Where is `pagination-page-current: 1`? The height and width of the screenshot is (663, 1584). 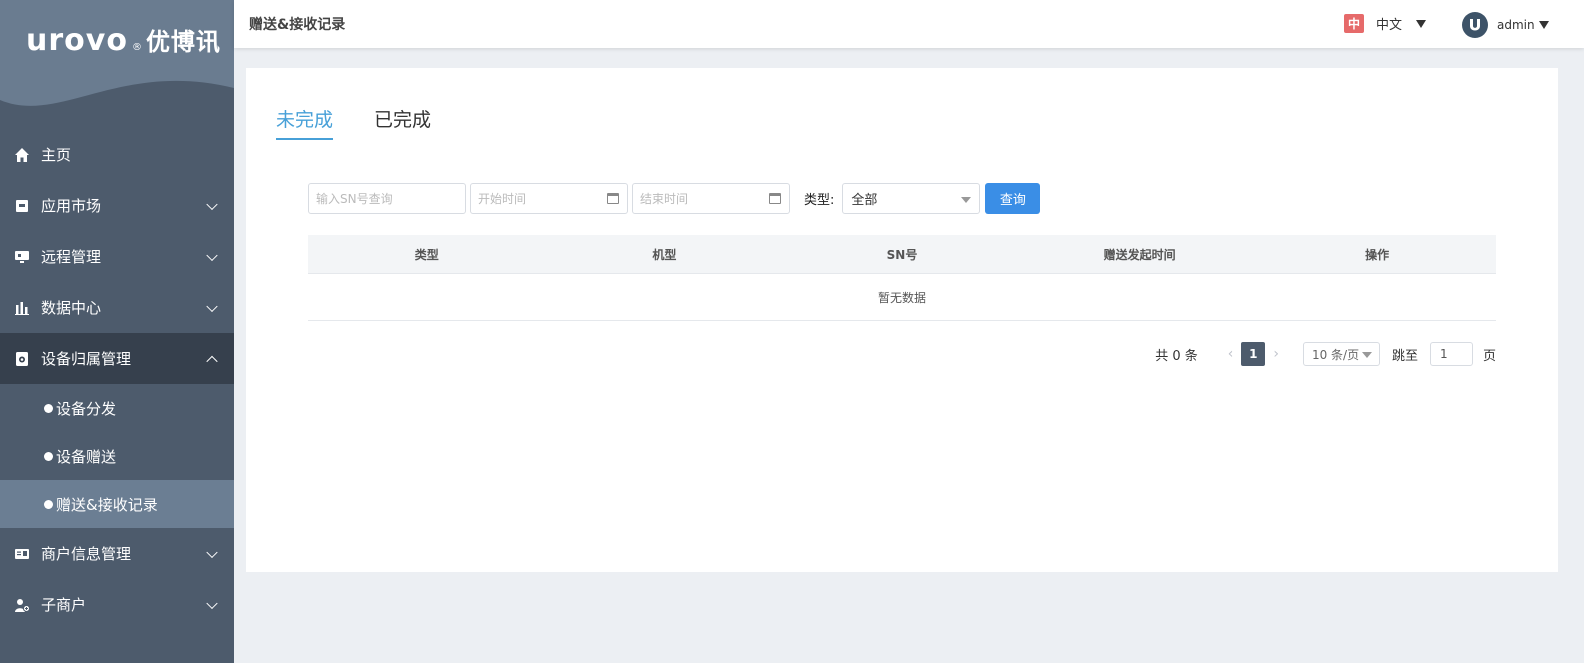
pagination-page-current: 1 is located at coordinates (1253, 354).